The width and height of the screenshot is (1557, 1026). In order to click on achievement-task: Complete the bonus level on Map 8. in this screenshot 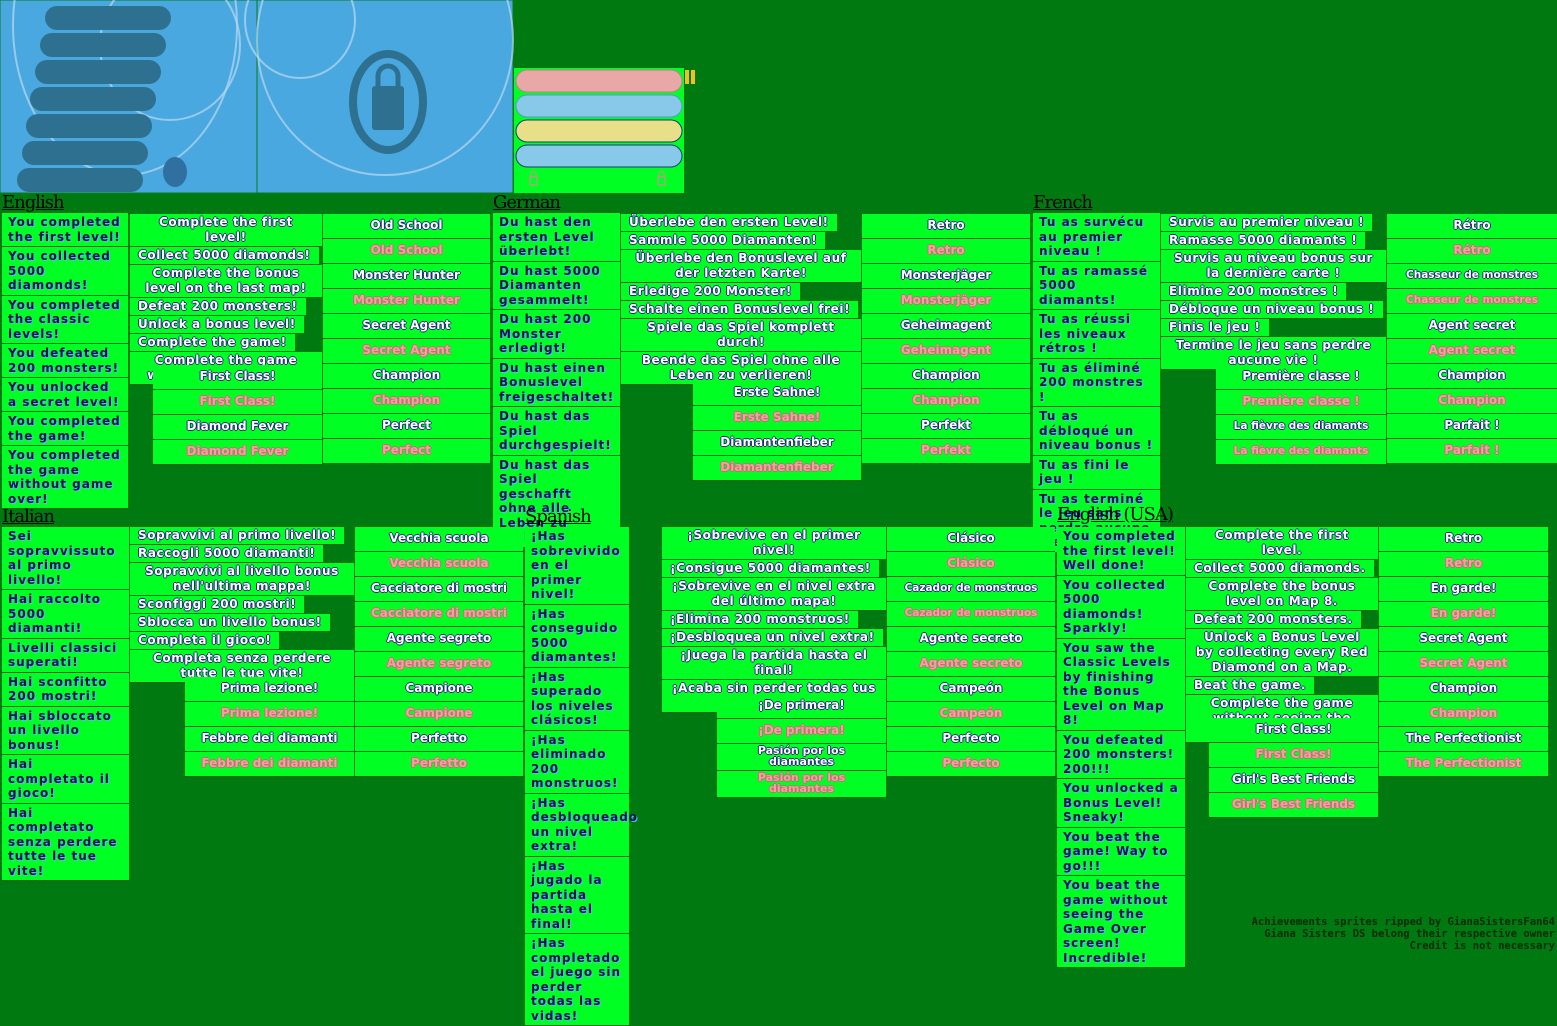, I will do `click(1282, 594)`.